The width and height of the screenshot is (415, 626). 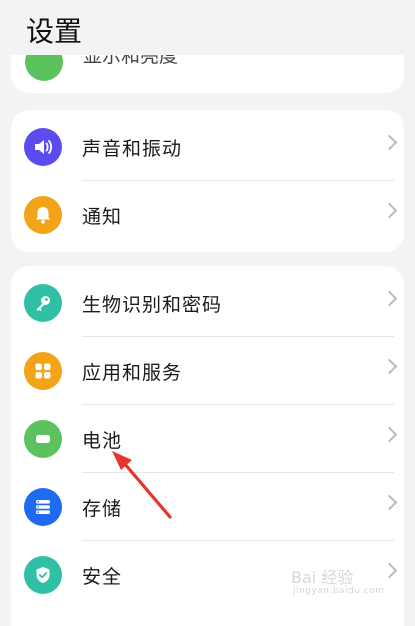 I want to click on settings-item-sound: 声音和振动, so click(x=207, y=147).